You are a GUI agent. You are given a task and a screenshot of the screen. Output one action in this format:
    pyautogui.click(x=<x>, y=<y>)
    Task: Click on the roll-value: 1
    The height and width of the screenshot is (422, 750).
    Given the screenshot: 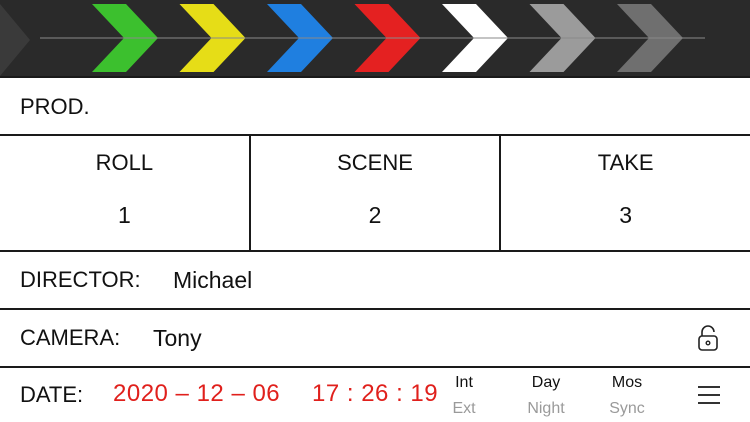 What is the action you would take?
    pyautogui.click(x=124, y=215)
    